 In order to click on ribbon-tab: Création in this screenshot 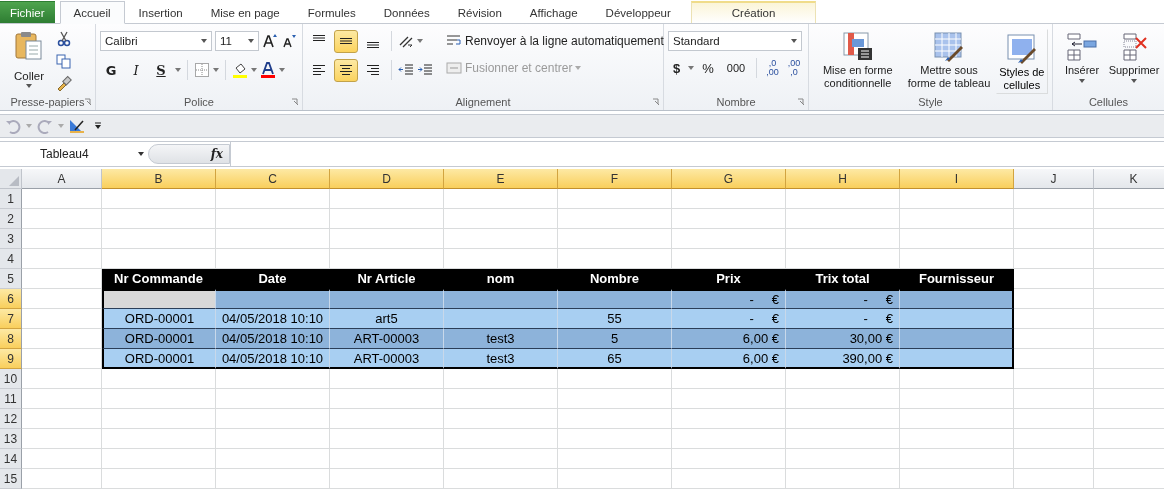, I will do `click(753, 12)`.